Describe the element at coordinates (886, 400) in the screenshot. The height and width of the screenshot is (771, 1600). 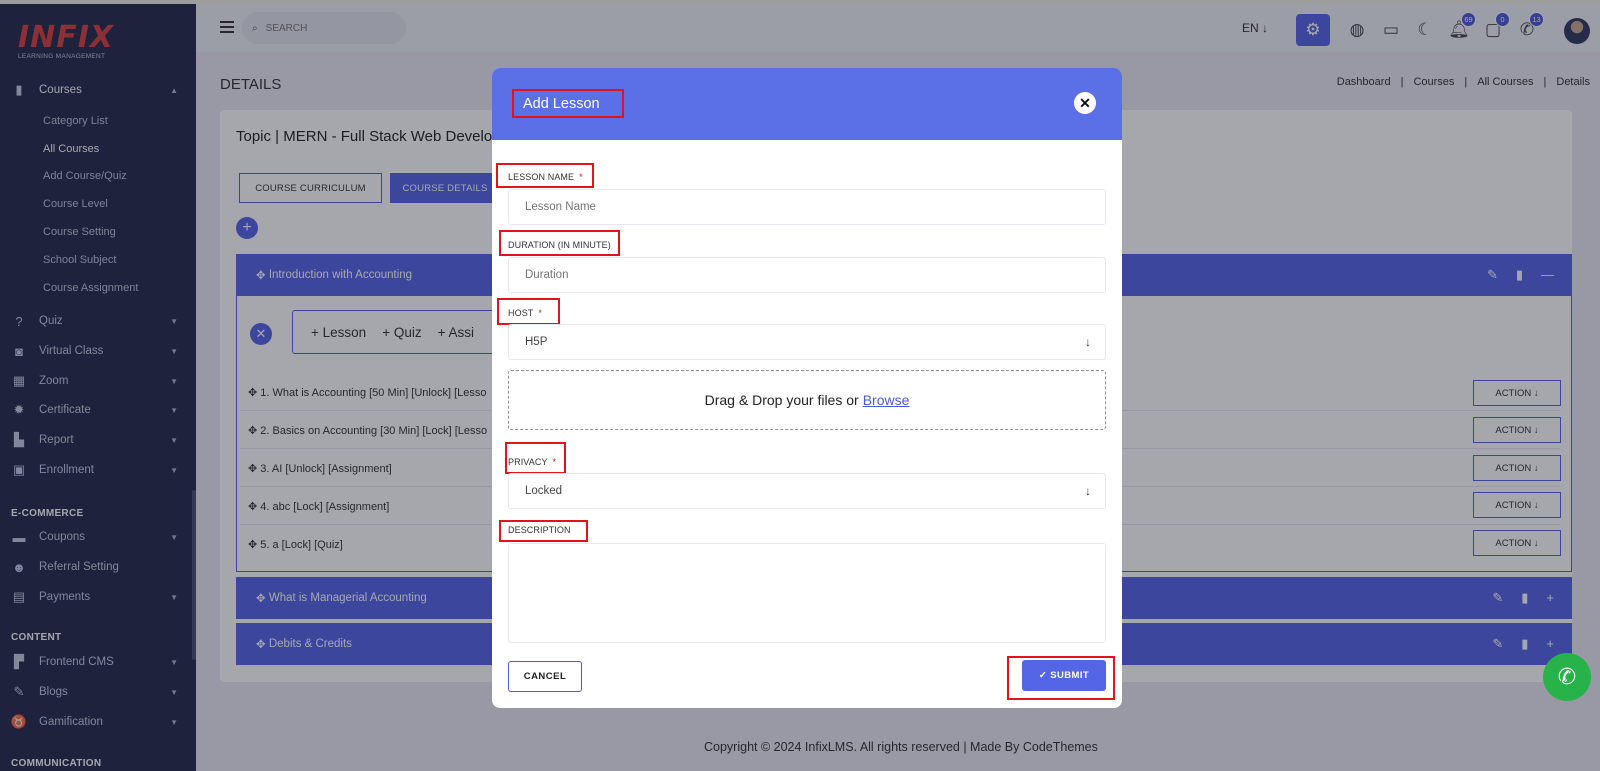
I see `browse-link: Browse` at that location.